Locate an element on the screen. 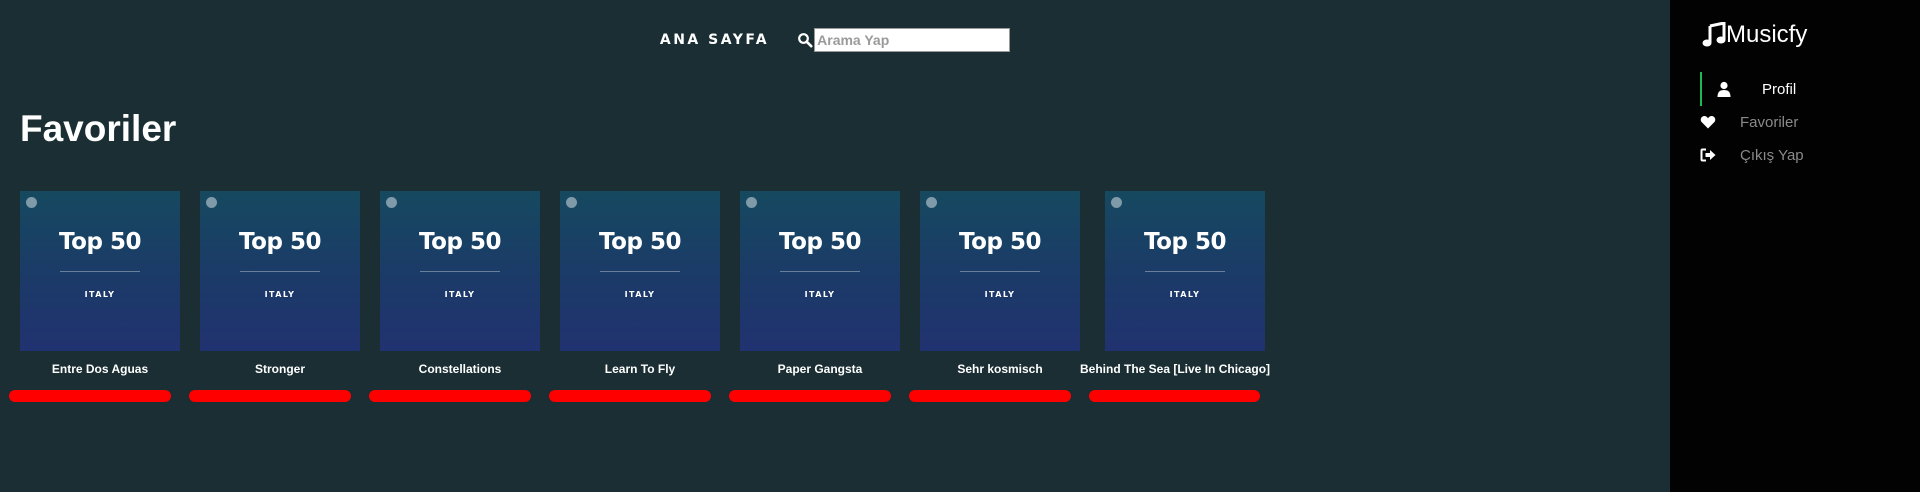 The height and width of the screenshot is (492, 1920). brand-name: Musicfy is located at coordinates (1767, 34).